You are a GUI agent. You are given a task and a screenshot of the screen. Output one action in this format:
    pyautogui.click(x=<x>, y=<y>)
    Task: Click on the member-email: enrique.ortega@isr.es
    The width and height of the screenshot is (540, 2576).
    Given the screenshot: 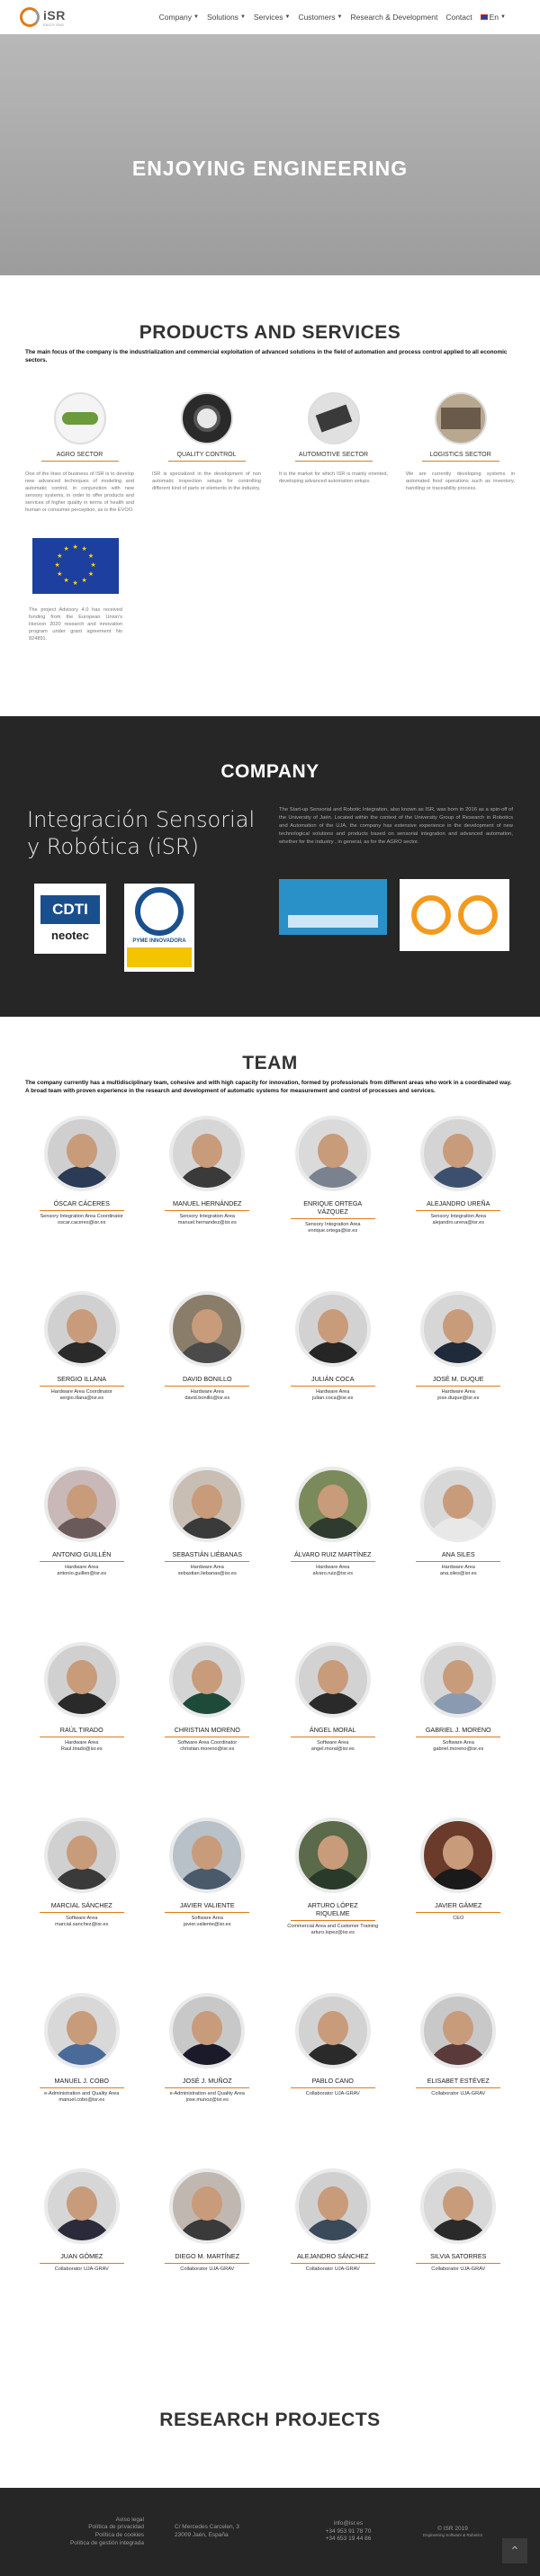 What is the action you would take?
    pyautogui.click(x=333, y=1231)
    